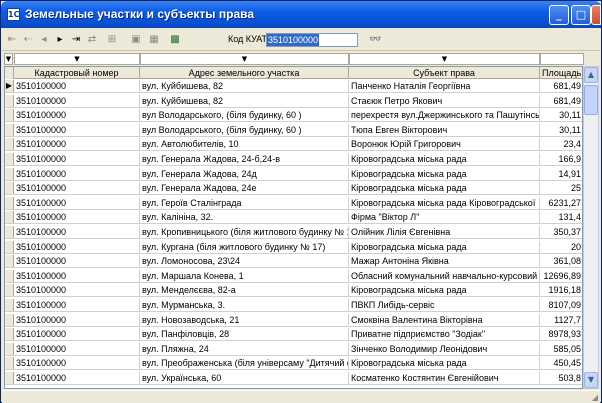 The width and height of the screenshot is (602, 403). Describe the element at coordinates (596, 15) in the screenshot. I see `close-button` at that location.